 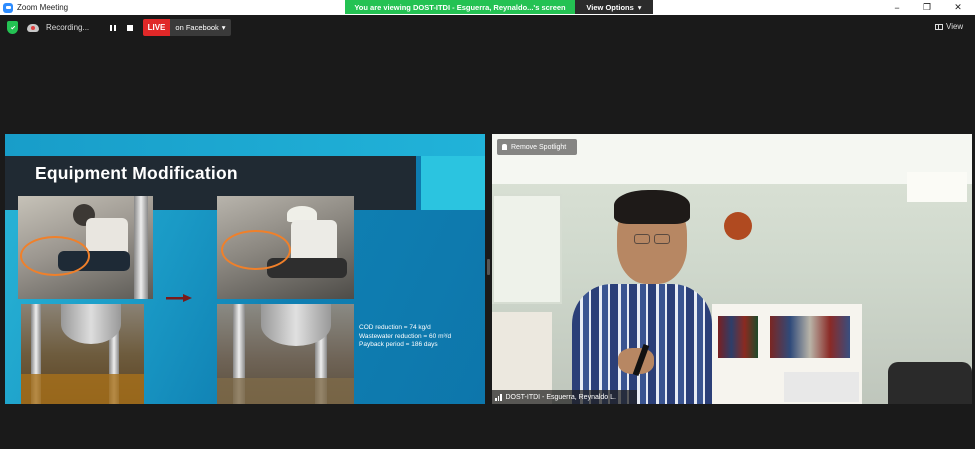 What do you see at coordinates (453, 183) in the screenshot?
I see `slide-accent-block` at bounding box center [453, 183].